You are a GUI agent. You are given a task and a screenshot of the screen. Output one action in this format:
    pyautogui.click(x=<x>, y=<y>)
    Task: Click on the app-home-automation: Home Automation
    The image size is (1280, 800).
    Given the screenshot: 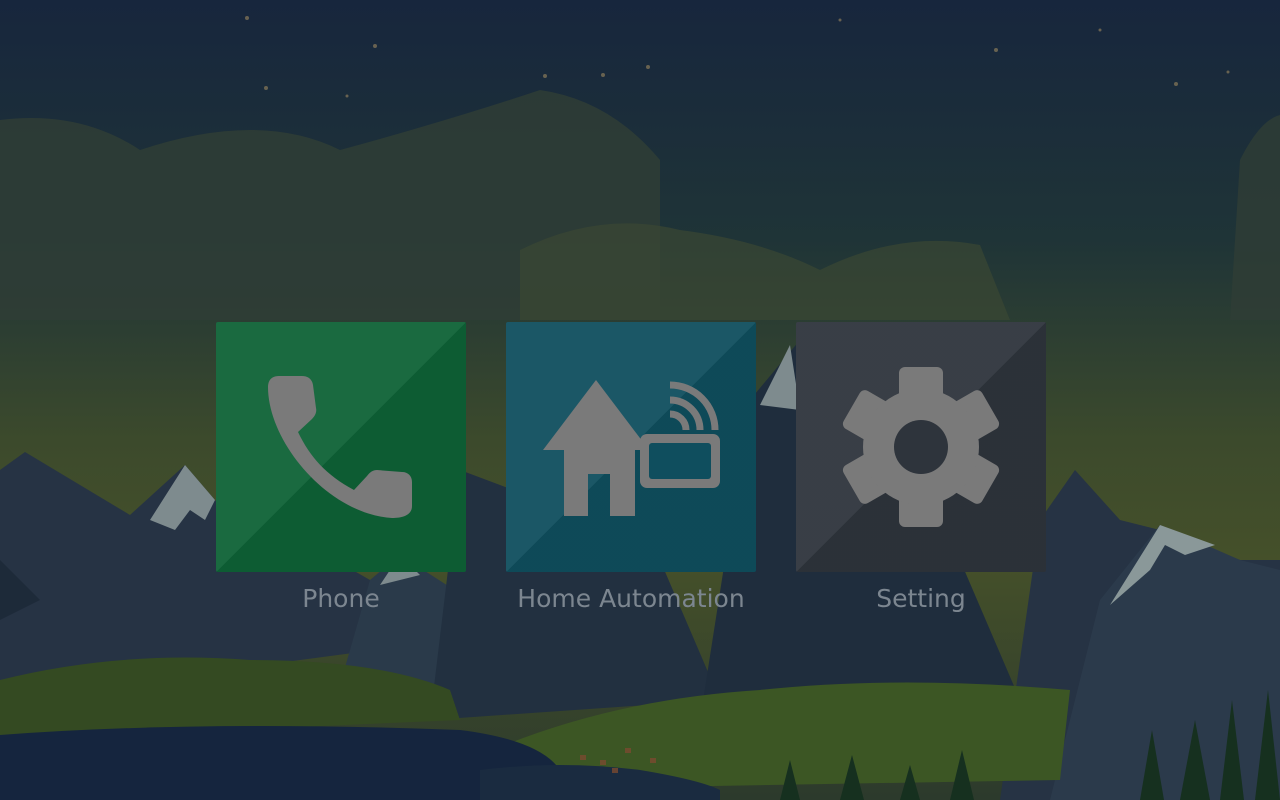 What is the action you would take?
    pyautogui.click(x=631, y=467)
    